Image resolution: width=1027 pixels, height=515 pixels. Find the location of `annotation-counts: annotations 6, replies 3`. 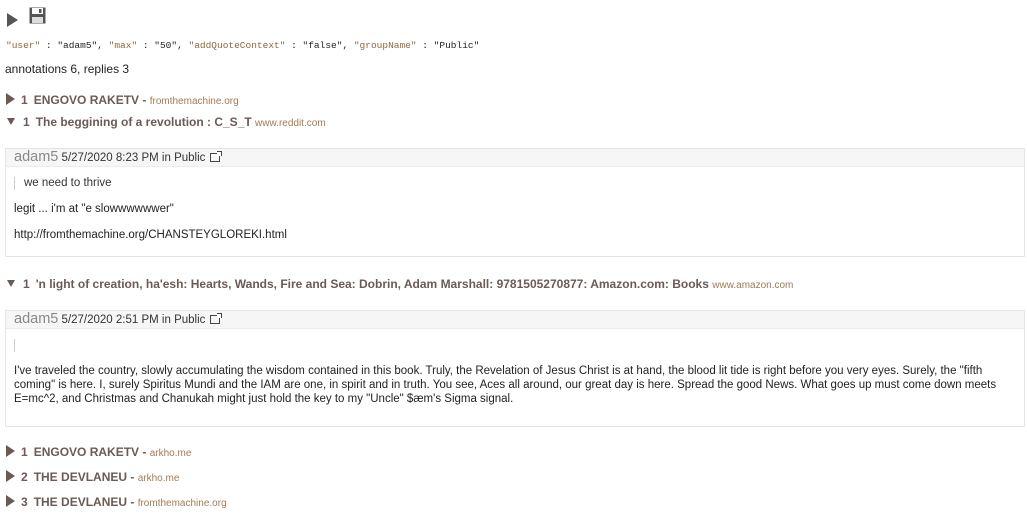

annotation-counts: annotations 6, replies 3 is located at coordinates (67, 69).